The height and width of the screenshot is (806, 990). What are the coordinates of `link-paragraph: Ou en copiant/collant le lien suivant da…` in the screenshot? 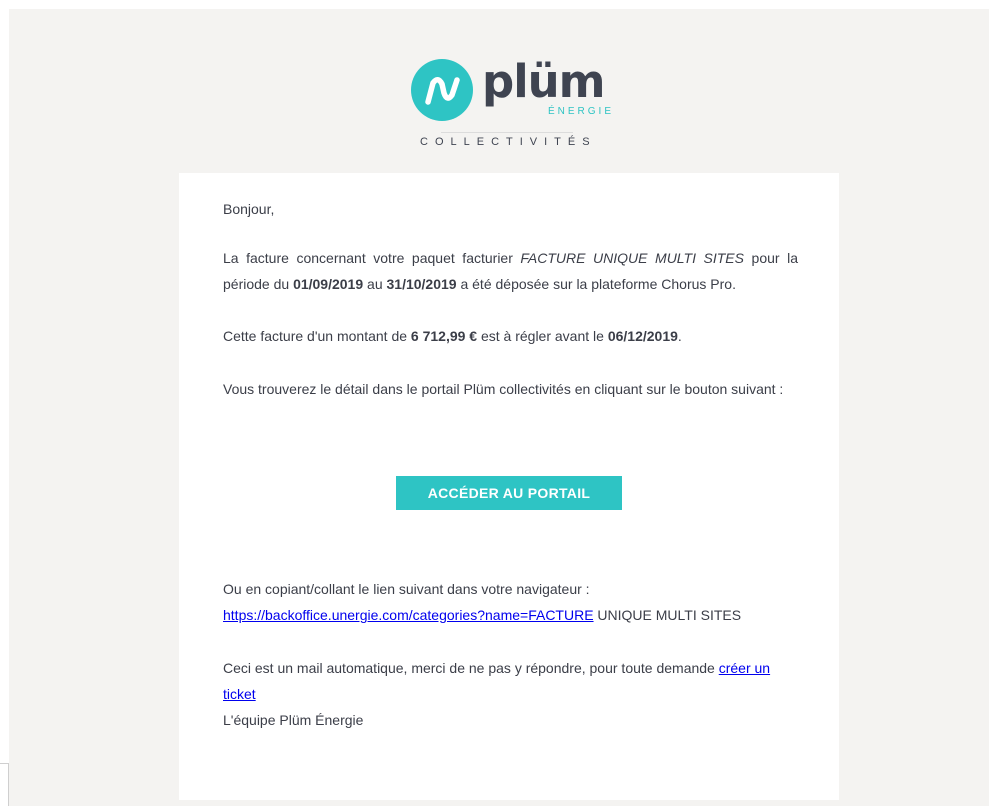 It's located at (510, 602).